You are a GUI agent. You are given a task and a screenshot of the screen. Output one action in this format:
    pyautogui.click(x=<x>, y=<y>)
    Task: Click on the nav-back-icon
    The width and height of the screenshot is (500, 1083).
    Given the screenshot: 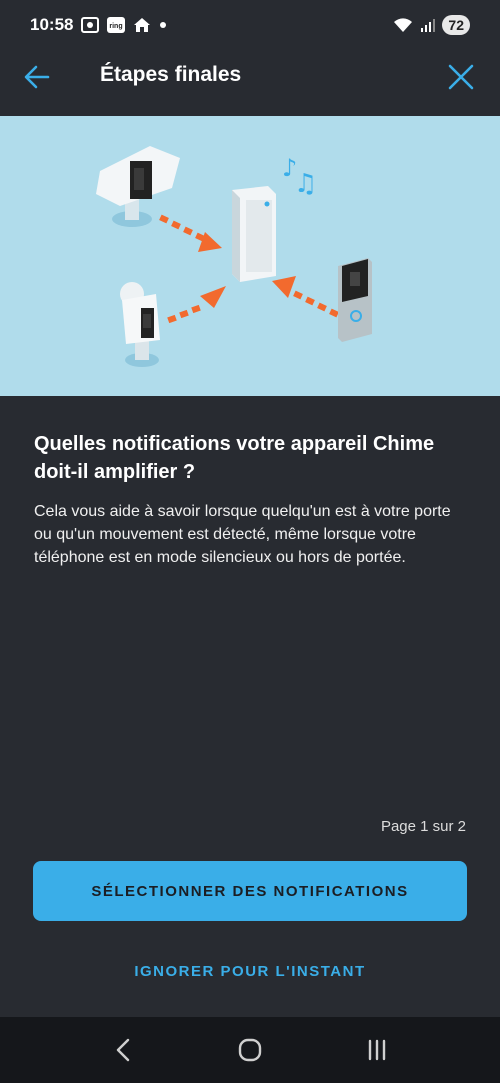 What is the action you would take?
    pyautogui.click(x=123, y=1050)
    